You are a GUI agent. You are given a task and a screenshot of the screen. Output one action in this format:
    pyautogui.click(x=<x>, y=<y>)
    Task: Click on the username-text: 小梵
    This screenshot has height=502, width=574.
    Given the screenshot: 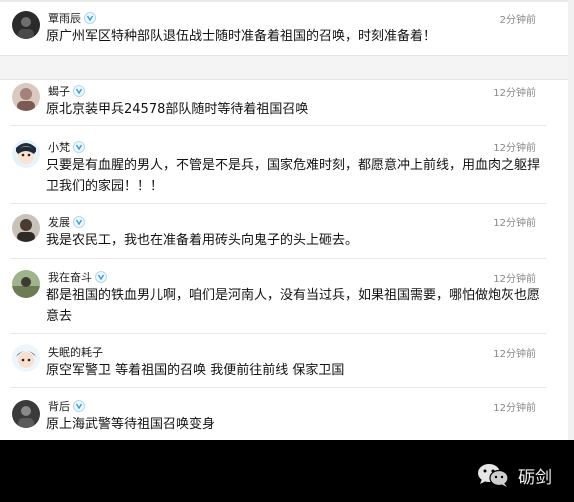 What is the action you would take?
    pyautogui.click(x=59, y=147)
    